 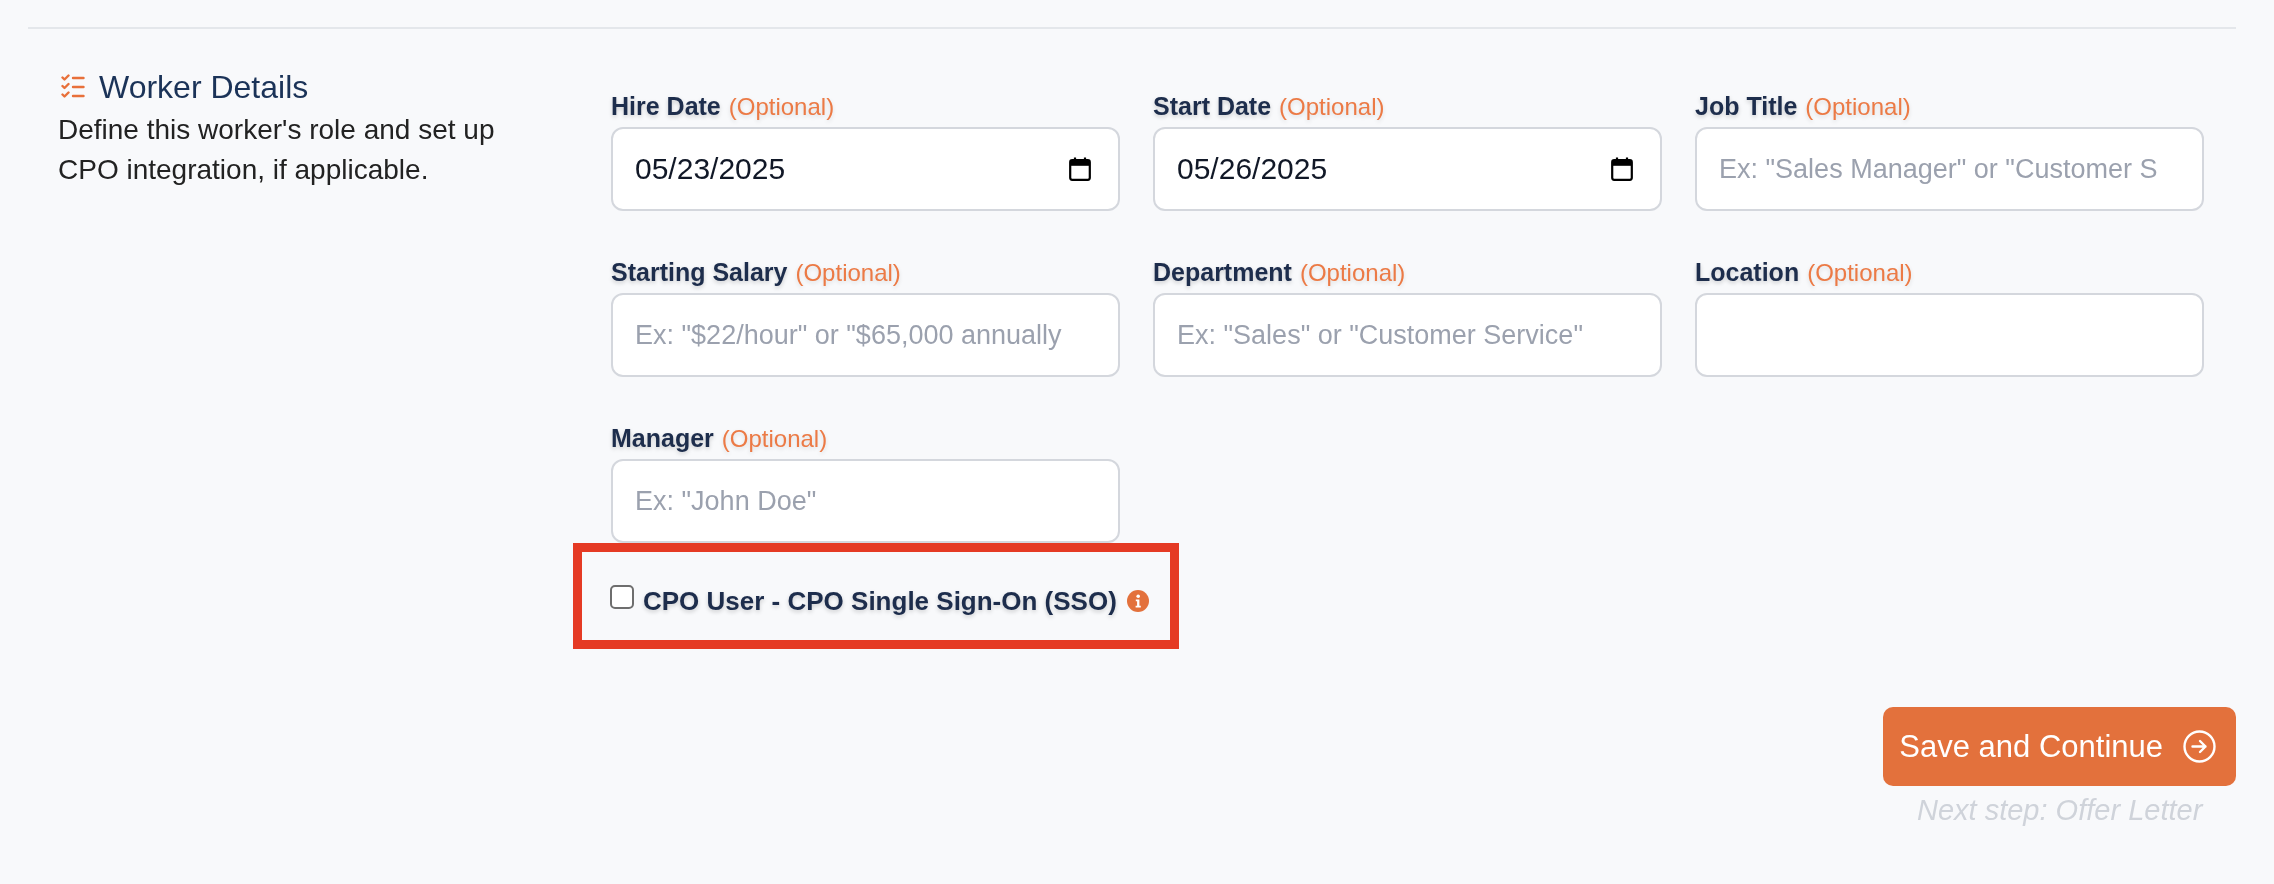 What do you see at coordinates (880, 601) in the screenshot?
I see `checkbox-label: CPO User - CPO Single Sign-On (SSO)` at bounding box center [880, 601].